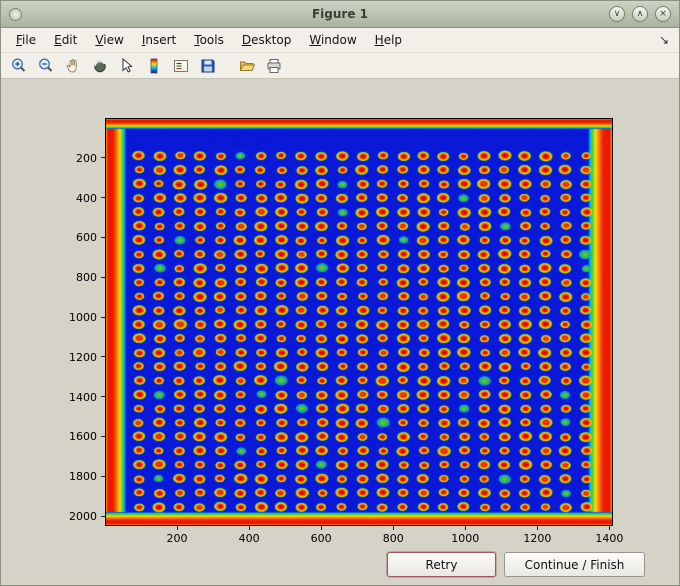  Describe the element at coordinates (441, 564) in the screenshot. I see `retry-button: Retry` at that location.